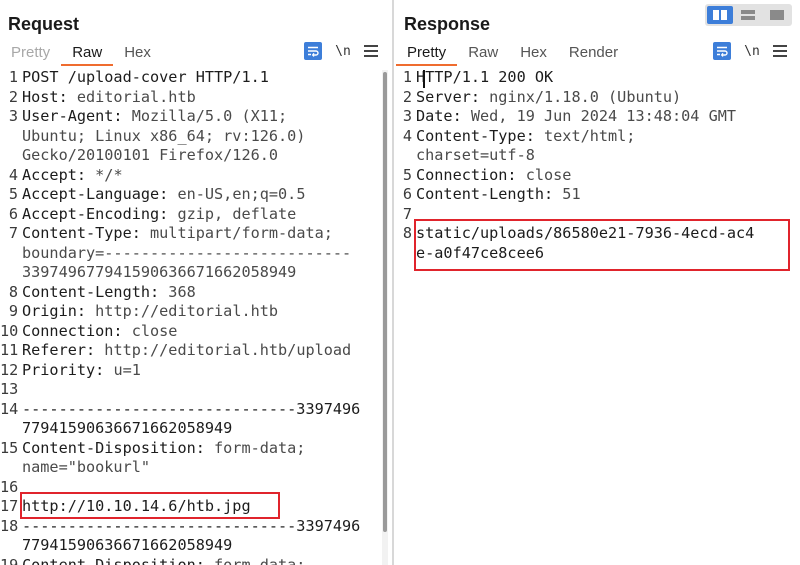  Describe the element at coordinates (95, 213) in the screenshot. I see `header-name: Accept-Encoding:` at that location.